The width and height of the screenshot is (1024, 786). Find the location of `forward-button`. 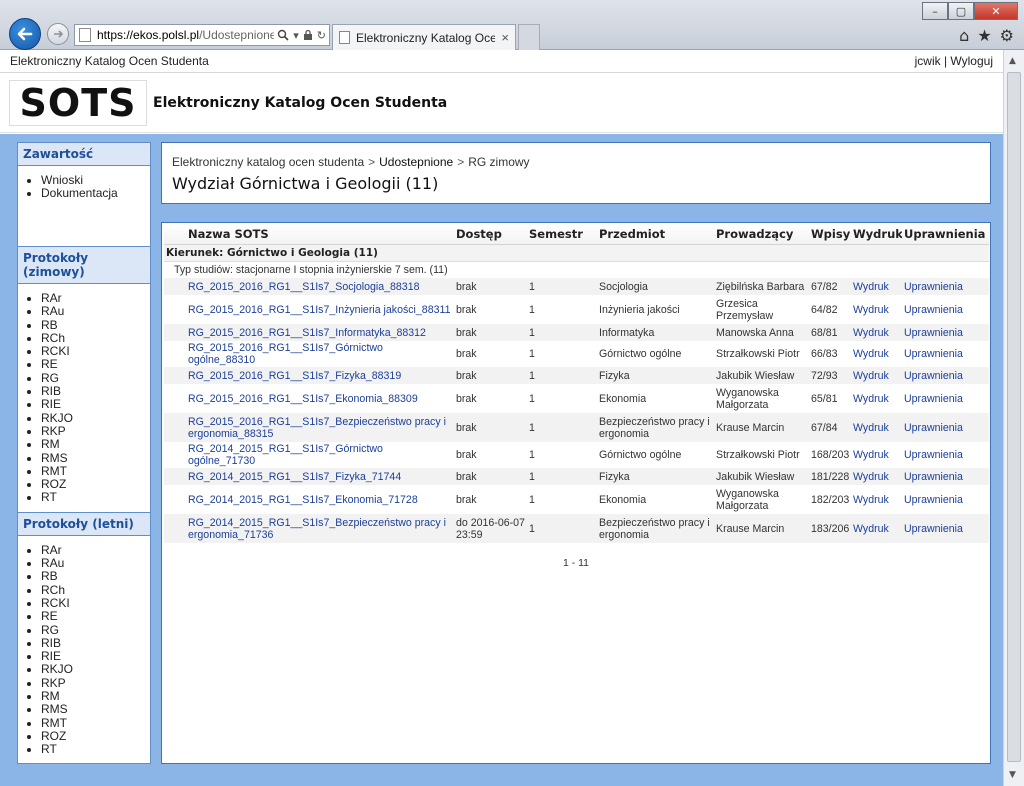

forward-button is located at coordinates (58, 34).